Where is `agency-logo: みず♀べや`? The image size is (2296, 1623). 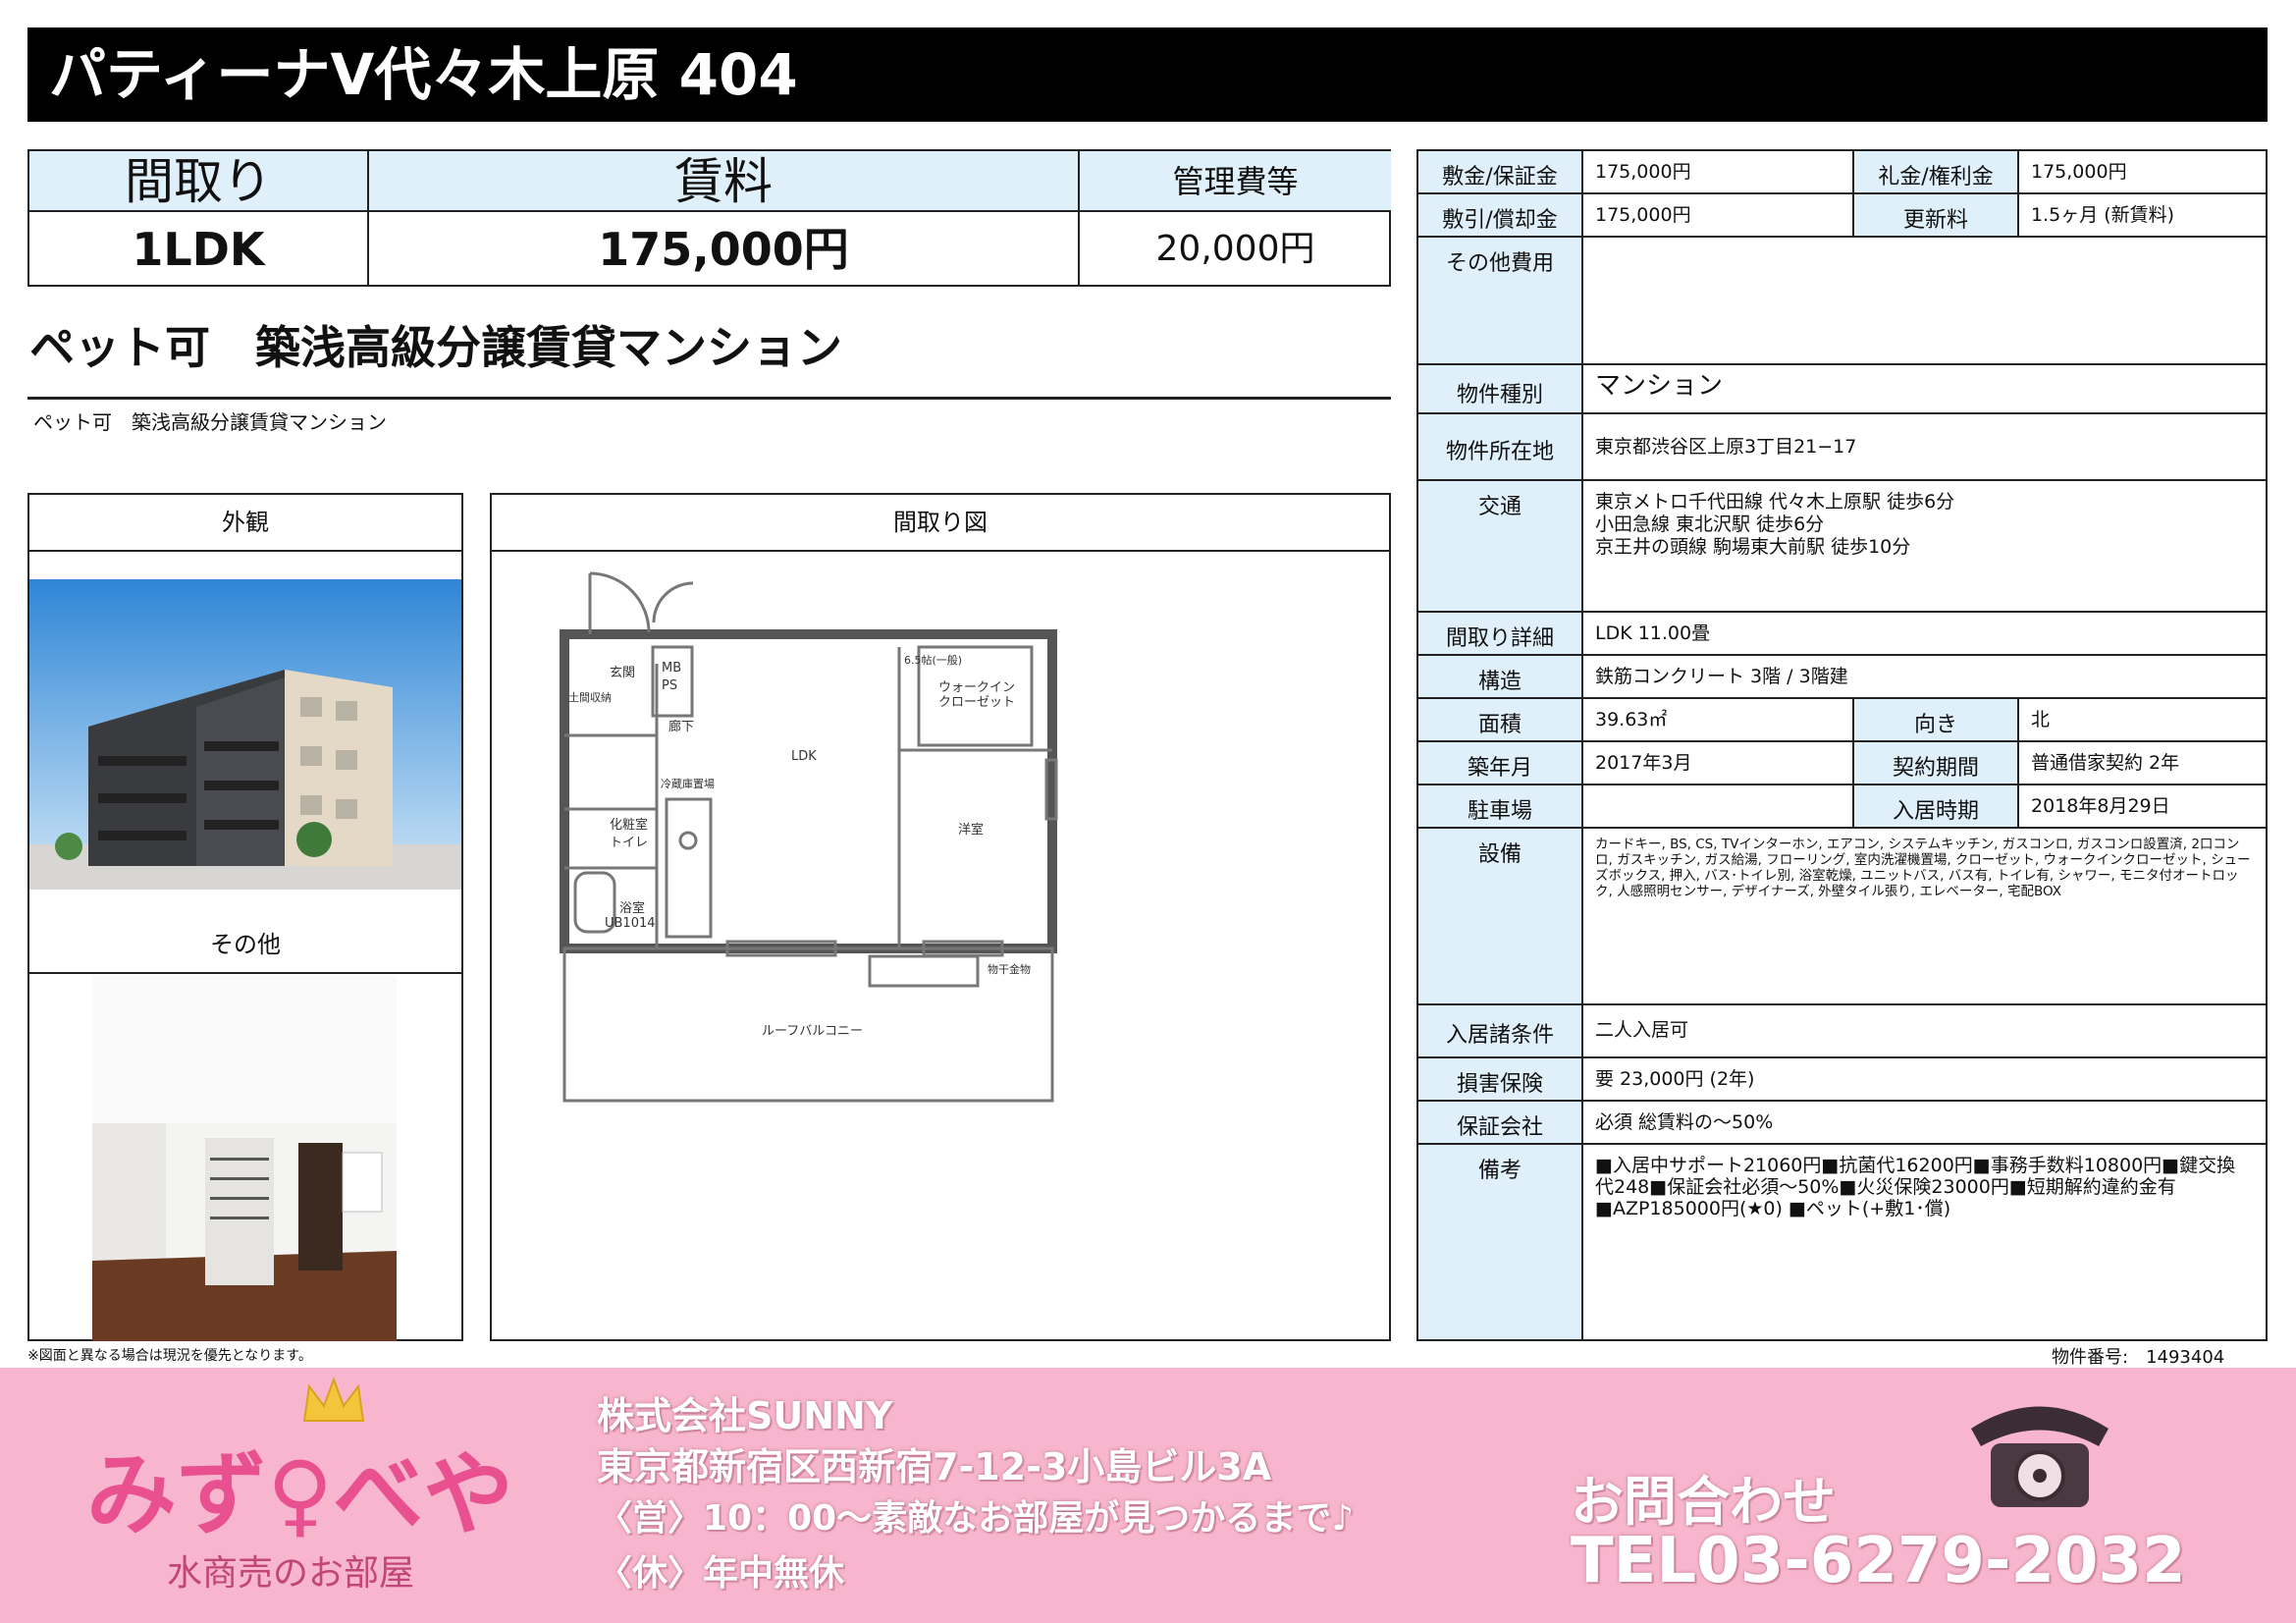
agency-logo: みず♀べや is located at coordinates (300, 1494).